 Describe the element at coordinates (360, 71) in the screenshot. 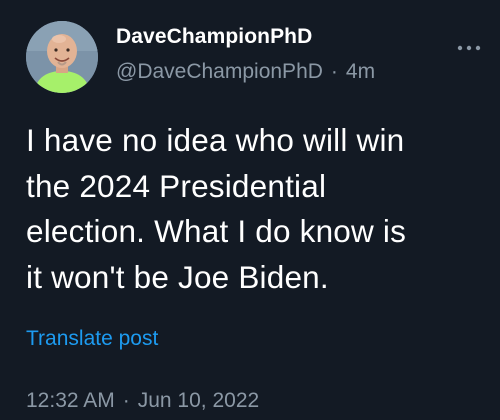

I see `relative-timestamp: 4m` at that location.